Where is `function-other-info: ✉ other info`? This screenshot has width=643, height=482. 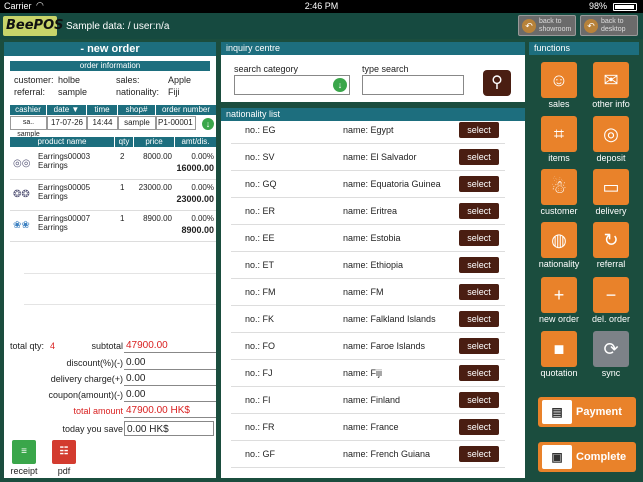
function-other-info: ✉ other info is located at coordinates (611, 87).